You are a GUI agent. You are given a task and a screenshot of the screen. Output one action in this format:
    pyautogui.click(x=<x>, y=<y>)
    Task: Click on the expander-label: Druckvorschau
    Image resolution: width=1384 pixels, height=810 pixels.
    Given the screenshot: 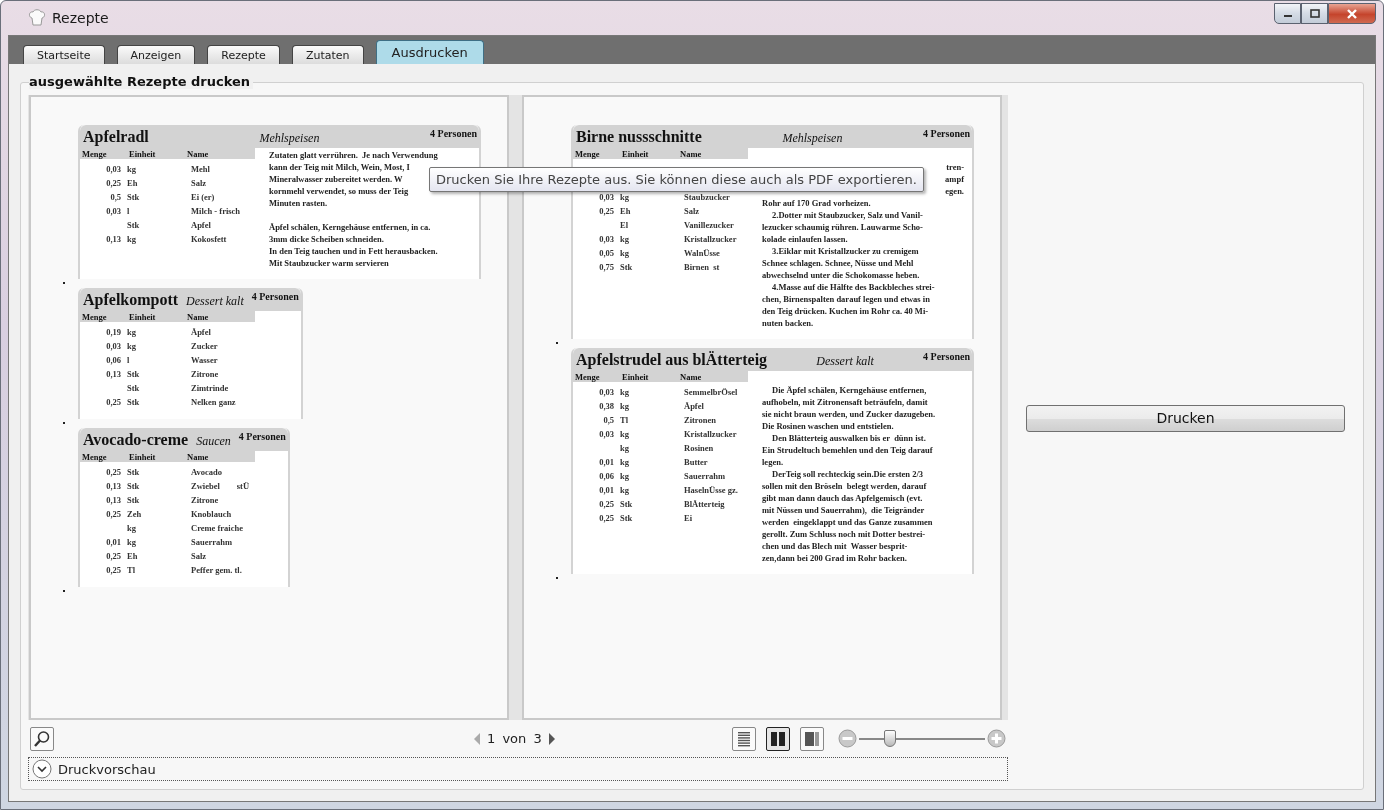 What is the action you would take?
    pyautogui.click(x=107, y=769)
    